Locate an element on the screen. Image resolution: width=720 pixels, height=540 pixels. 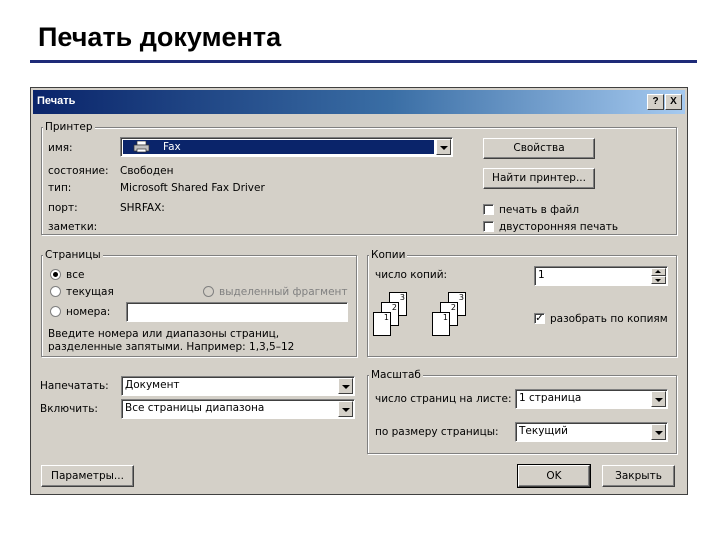
copies-count-input: 1 is located at coordinates (601, 276).